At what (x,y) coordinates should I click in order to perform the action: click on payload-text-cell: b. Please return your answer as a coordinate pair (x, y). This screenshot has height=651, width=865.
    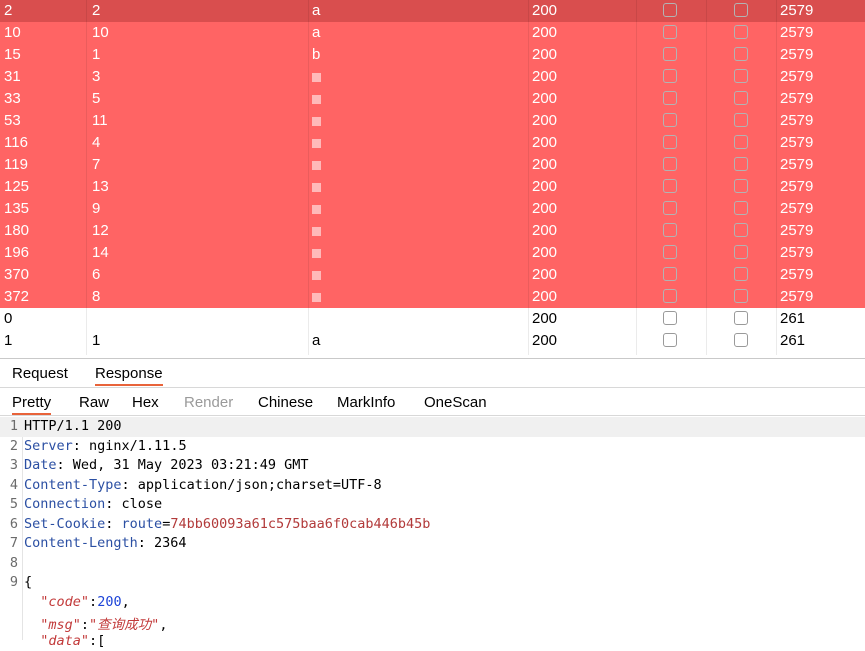
    Looking at the image, I should click on (319, 54).